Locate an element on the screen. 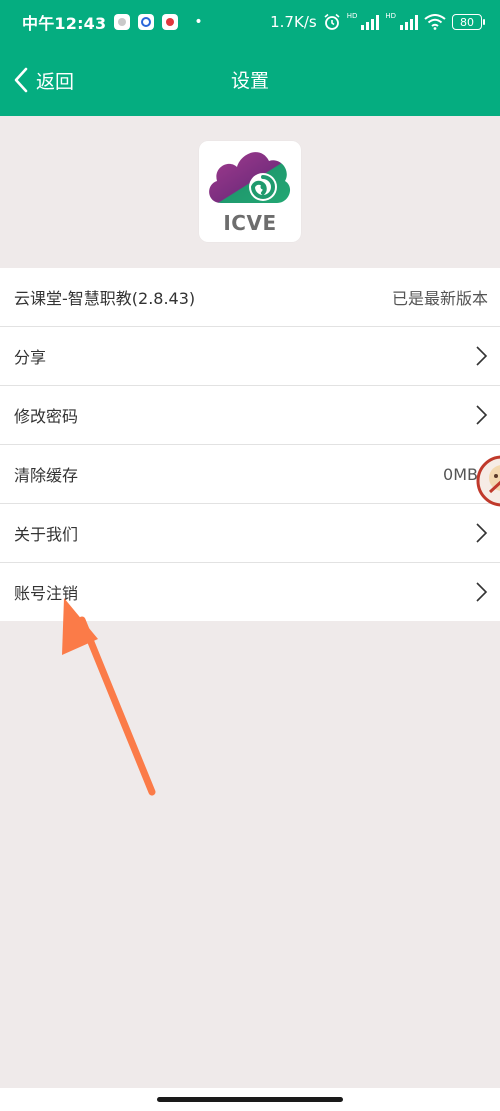 The height and width of the screenshot is (1111, 500). alarm-icon is located at coordinates (332, 21).